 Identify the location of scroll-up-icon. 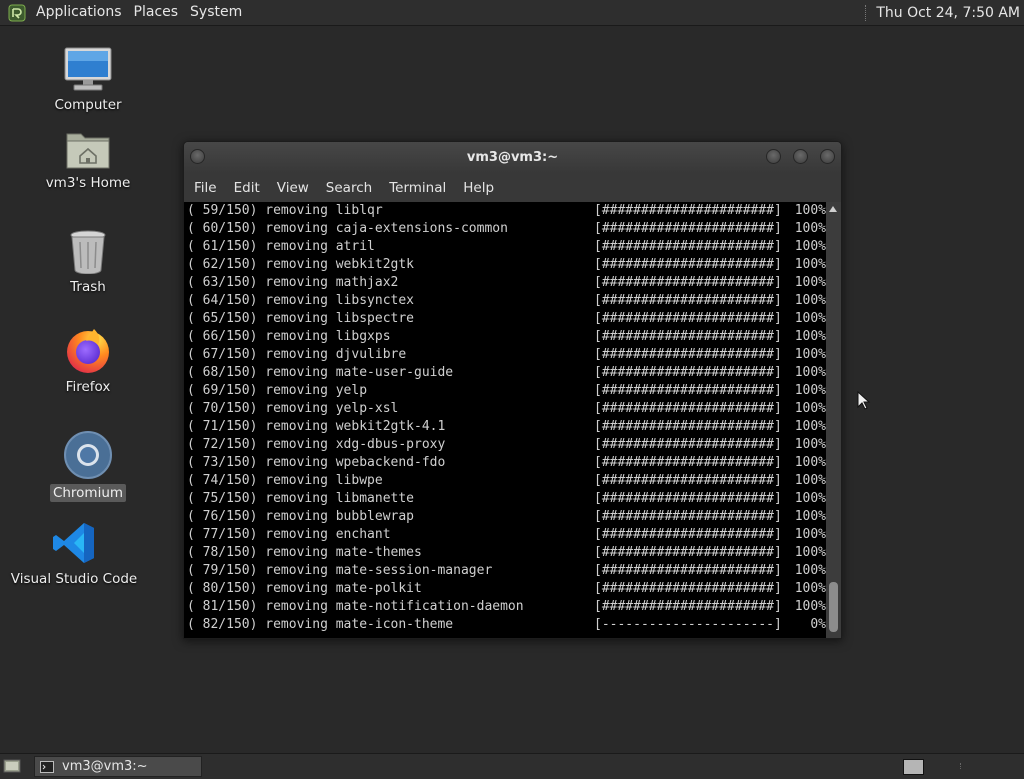
(833, 209).